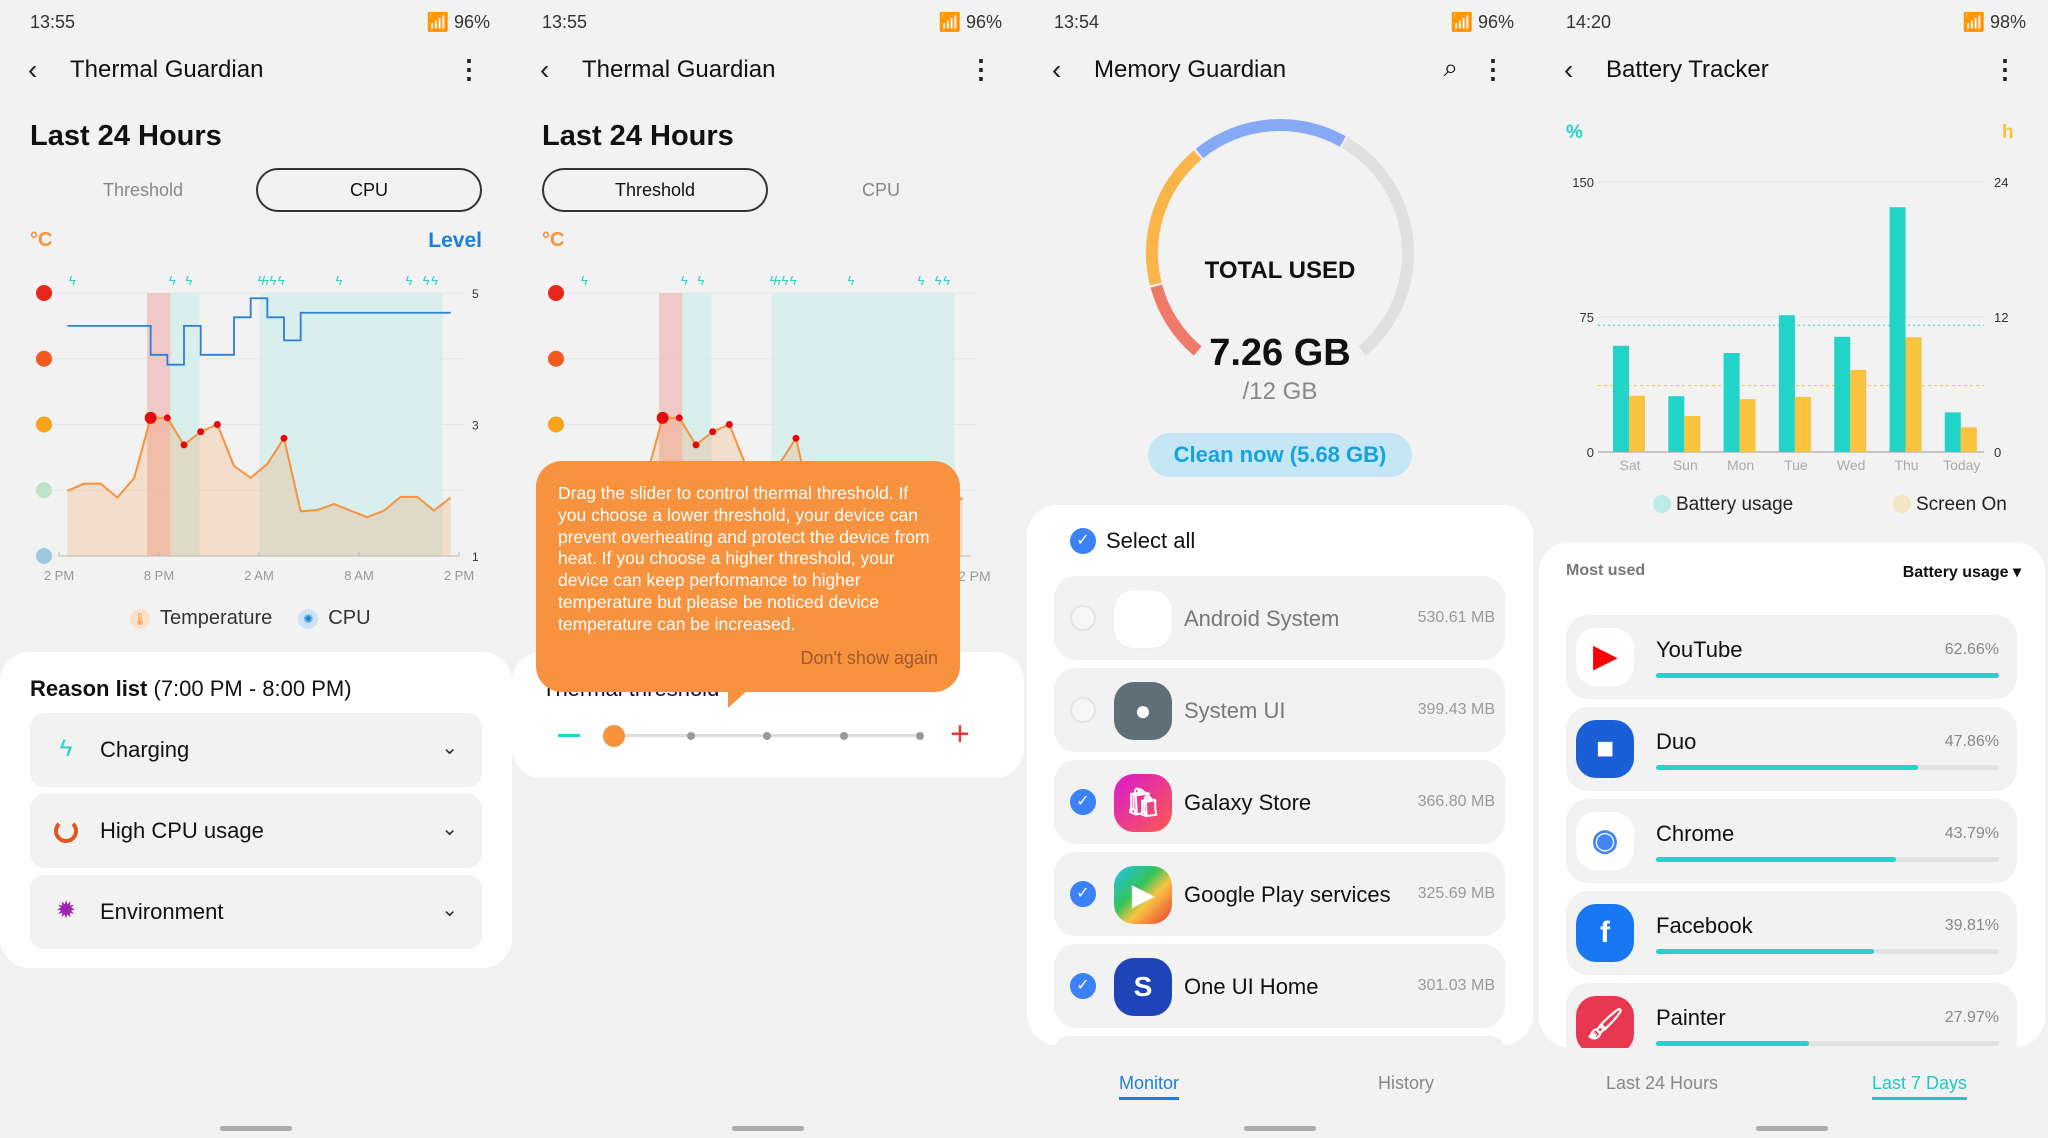  I want to click on app-row: ✓ ▶ Google Play services 325.69 MB, so click(1279, 894).